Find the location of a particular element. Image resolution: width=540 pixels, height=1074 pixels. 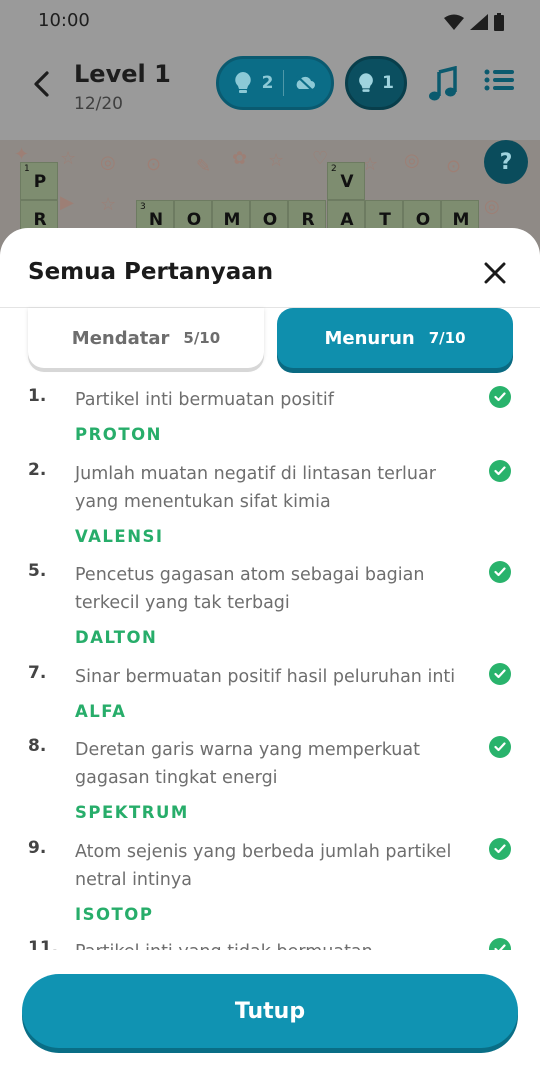

tab-label: Menurun is located at coordinates (369, 338).